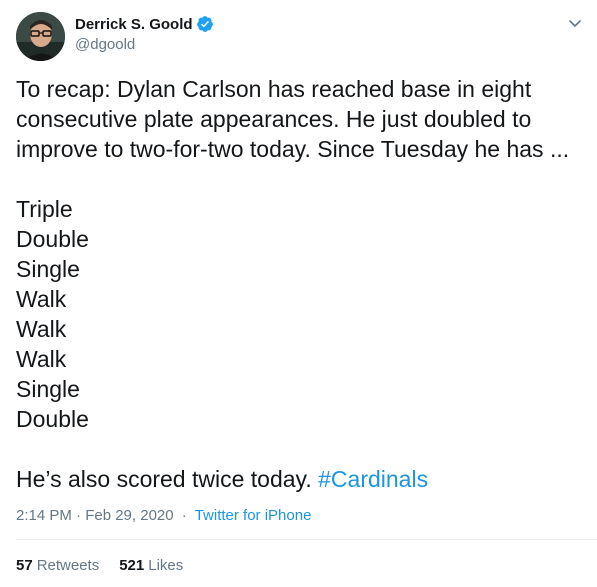 This screenshot has width=597, height=587. What do you see at coordinates (44, 209) in the screenshot?
I see `result-line: Triple` at bounding box center [44, 209].